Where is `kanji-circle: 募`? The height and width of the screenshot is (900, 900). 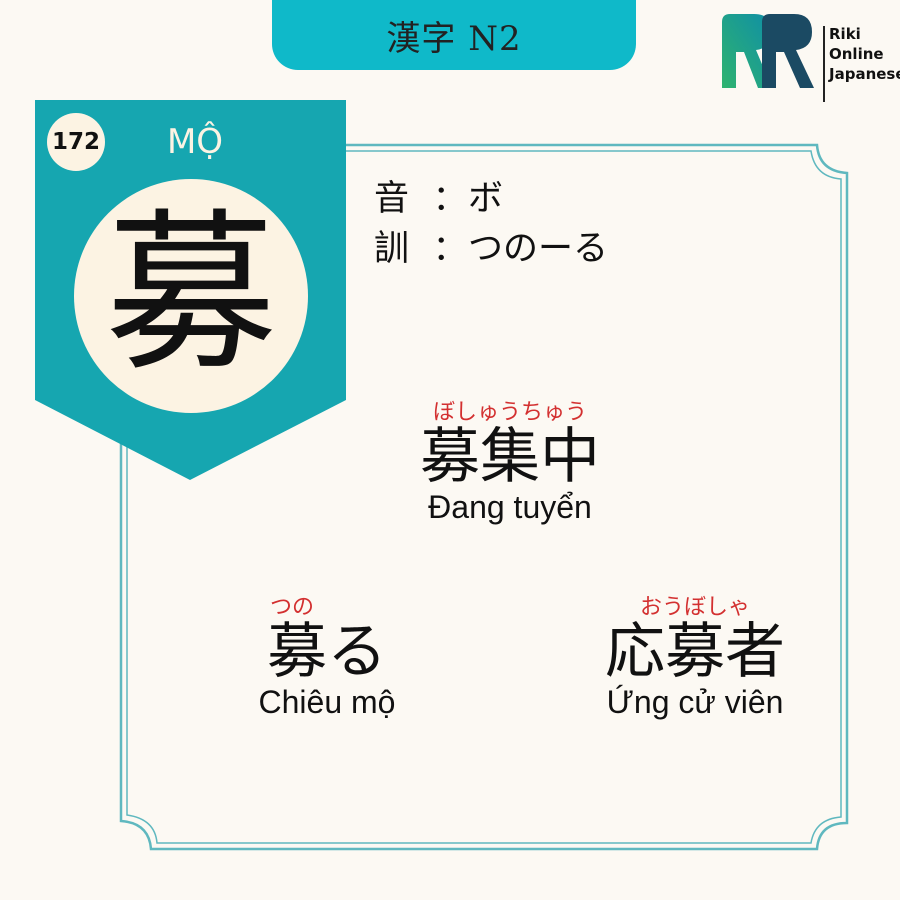 kanji-circle: 募 is located at coordinates (191, 296).